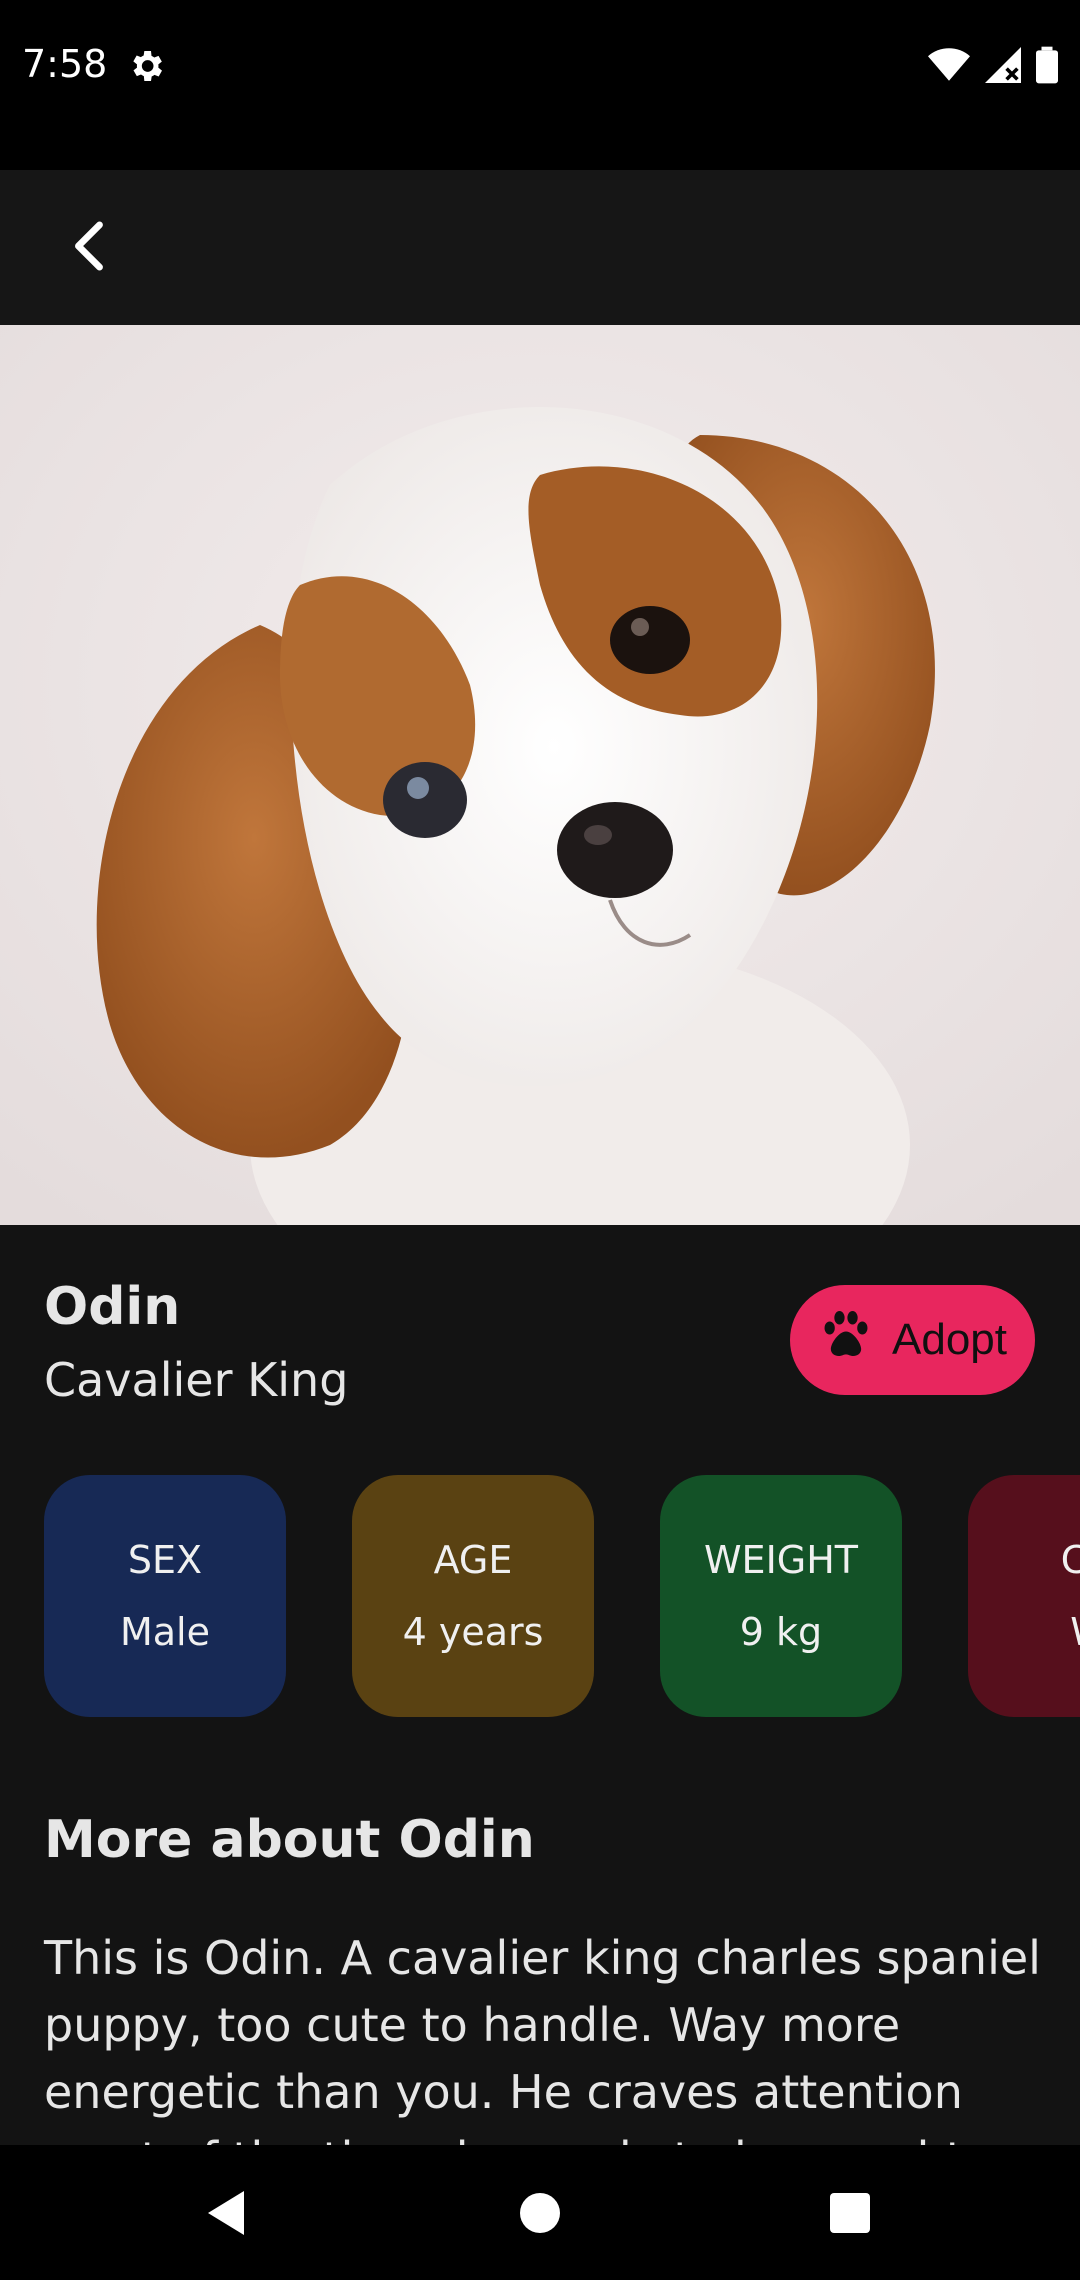  I want to click on info-card-label: CO, so click(1070, 1560).